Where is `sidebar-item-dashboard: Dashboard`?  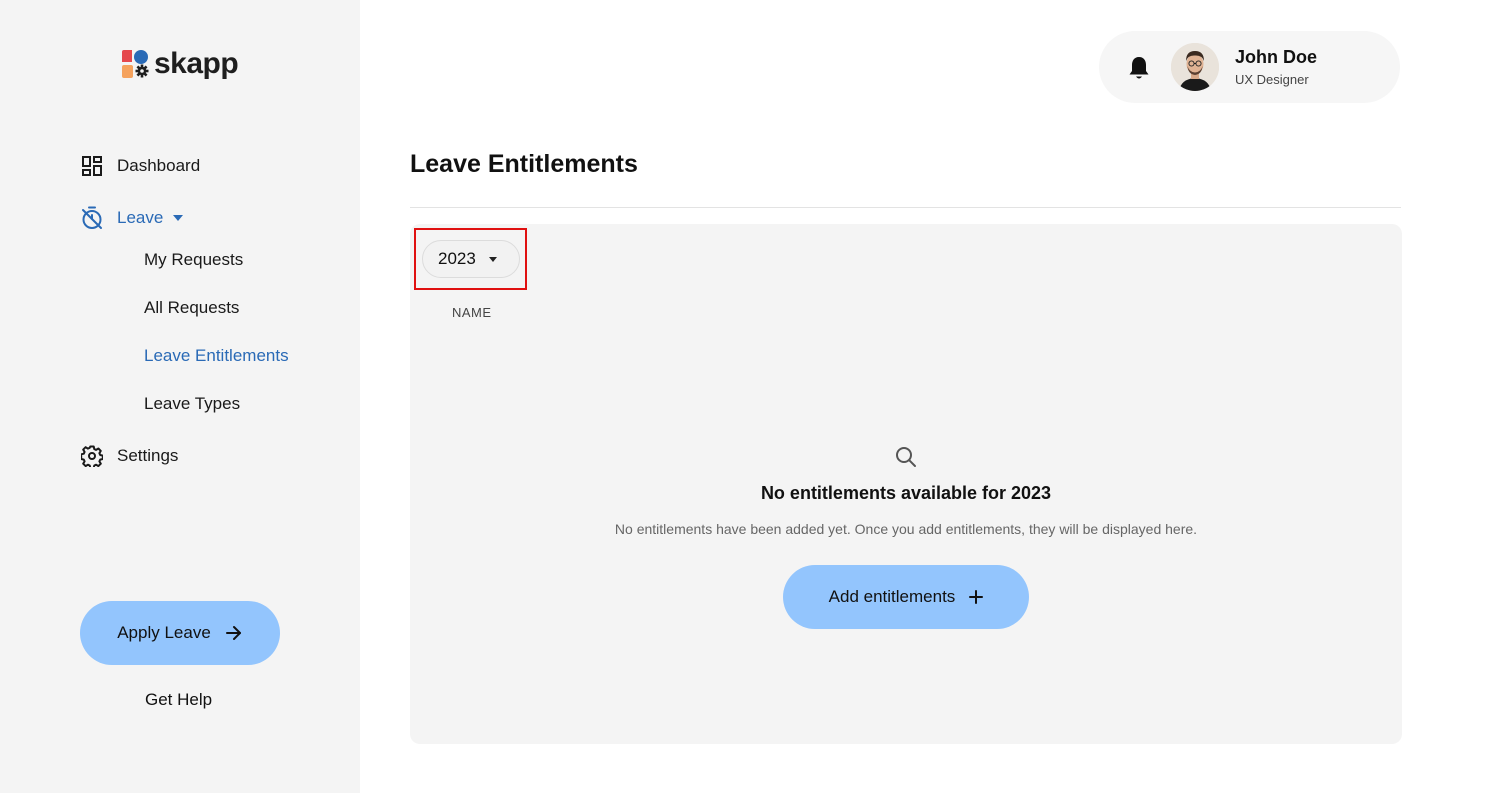 sidebar-item-dashboard: Dashboard is located at coordinates (140, 166).